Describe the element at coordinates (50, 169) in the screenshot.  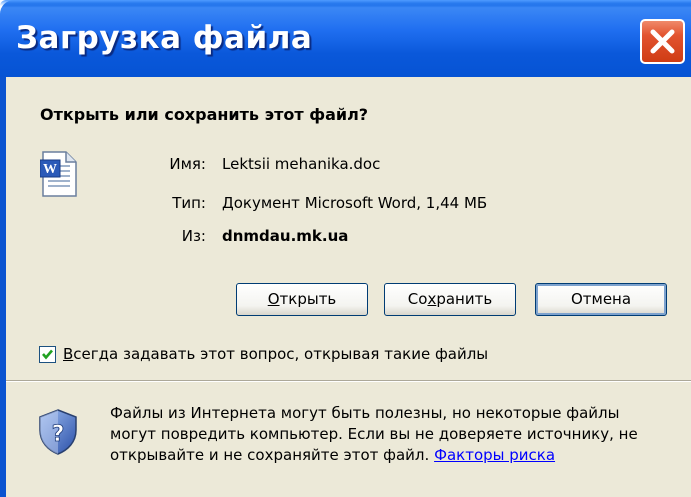
I see `svg-text: W` at that location.